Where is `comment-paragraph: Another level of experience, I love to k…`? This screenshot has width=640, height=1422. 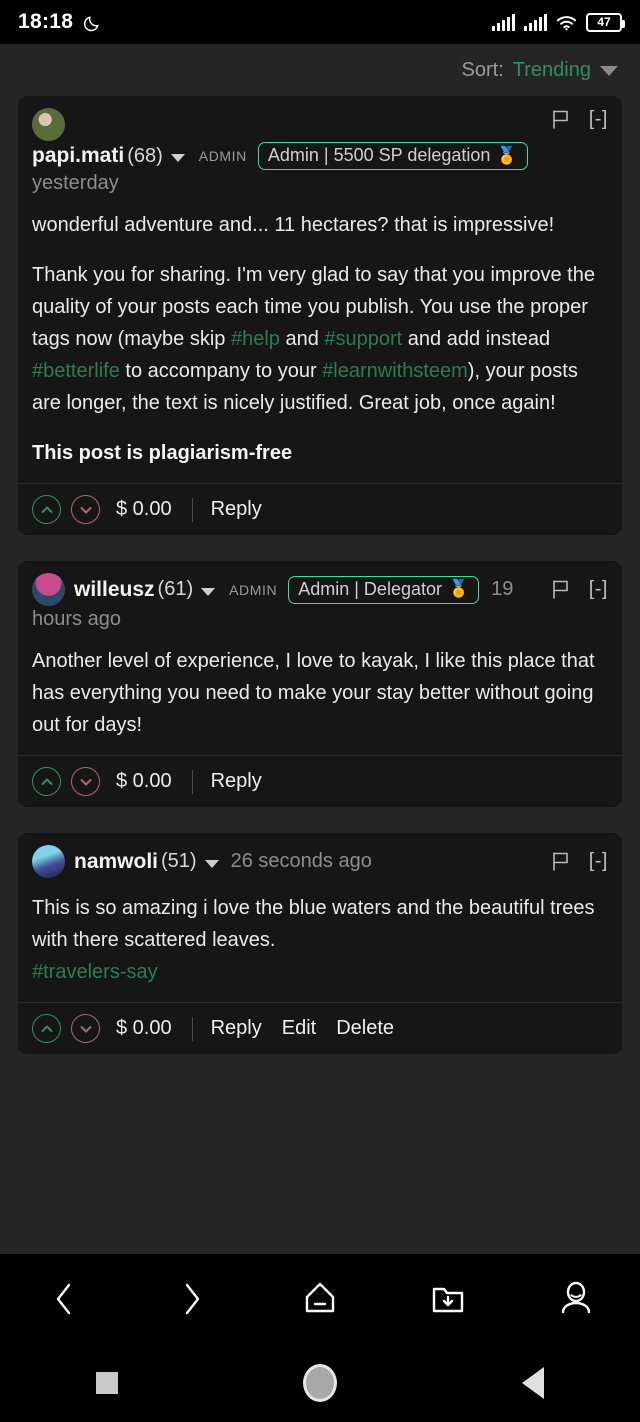 comment-paragraph: Another level of experience, I love to k… is located at coordinates (313, 693).